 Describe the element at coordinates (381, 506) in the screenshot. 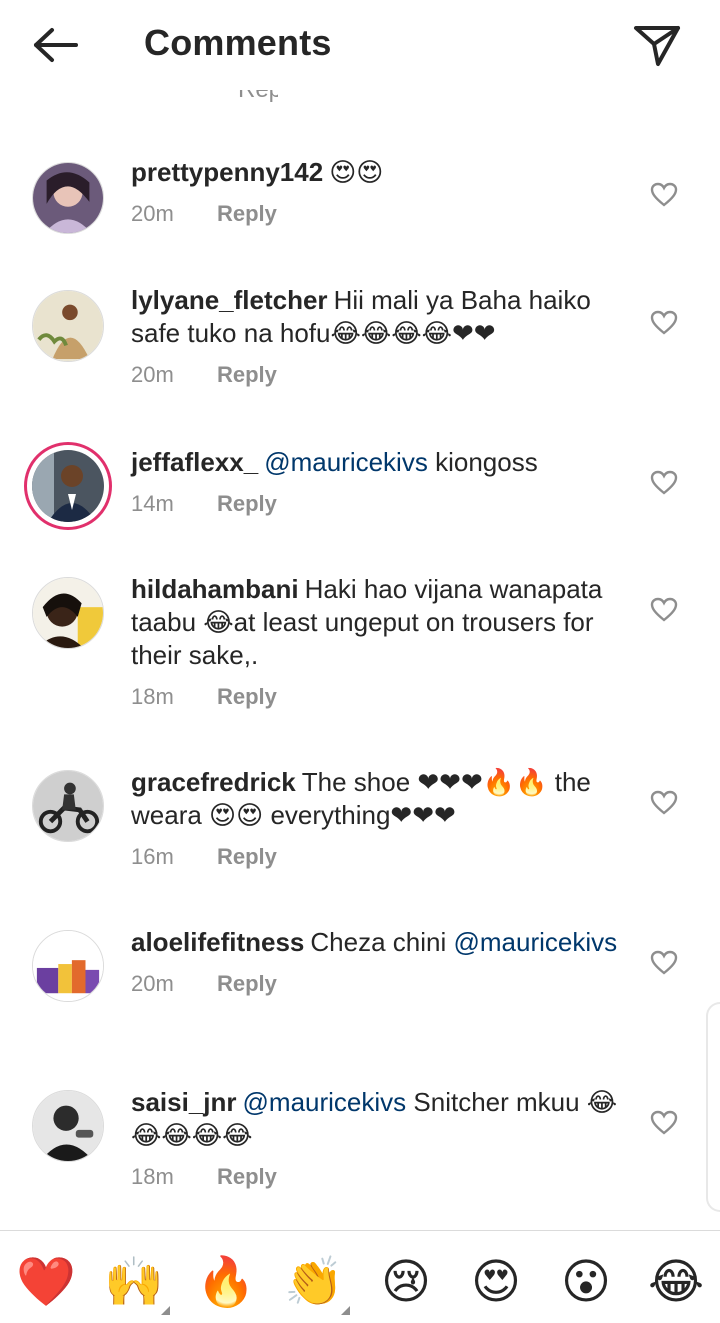

I see `comment-meta: 14m Reply` at that location.